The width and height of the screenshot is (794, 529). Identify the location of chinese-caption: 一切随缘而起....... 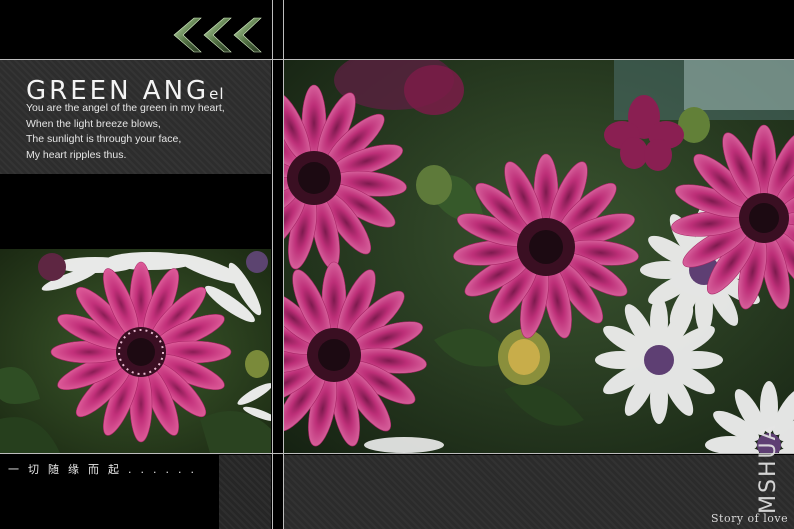
(105, 469).